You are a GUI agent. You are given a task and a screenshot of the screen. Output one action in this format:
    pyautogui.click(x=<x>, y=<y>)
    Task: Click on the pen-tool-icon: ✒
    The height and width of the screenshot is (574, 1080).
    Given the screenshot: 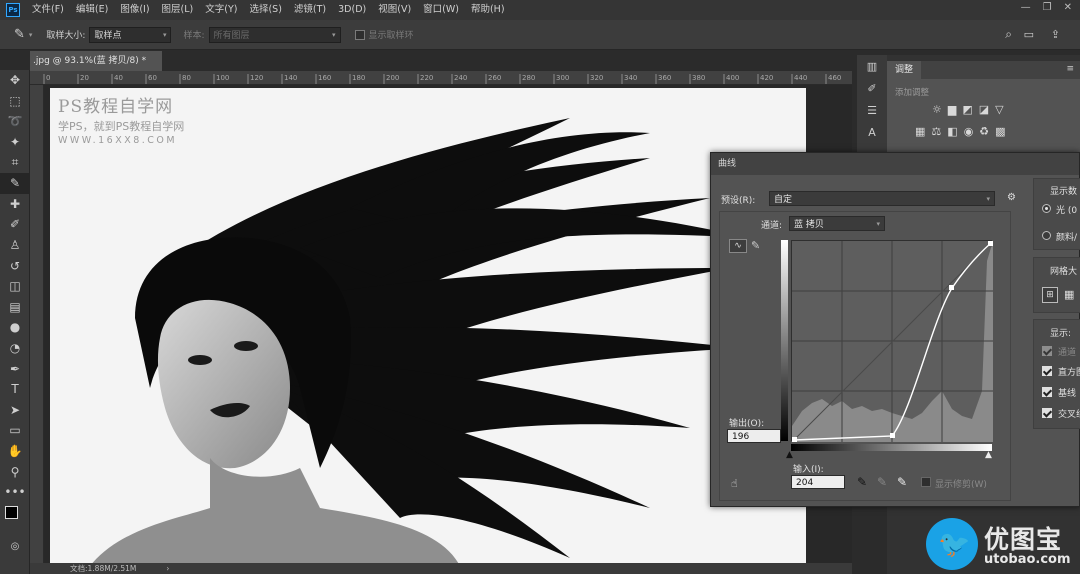 What is the action you would take?
    pyautogui.click(x=15, y=368)
    